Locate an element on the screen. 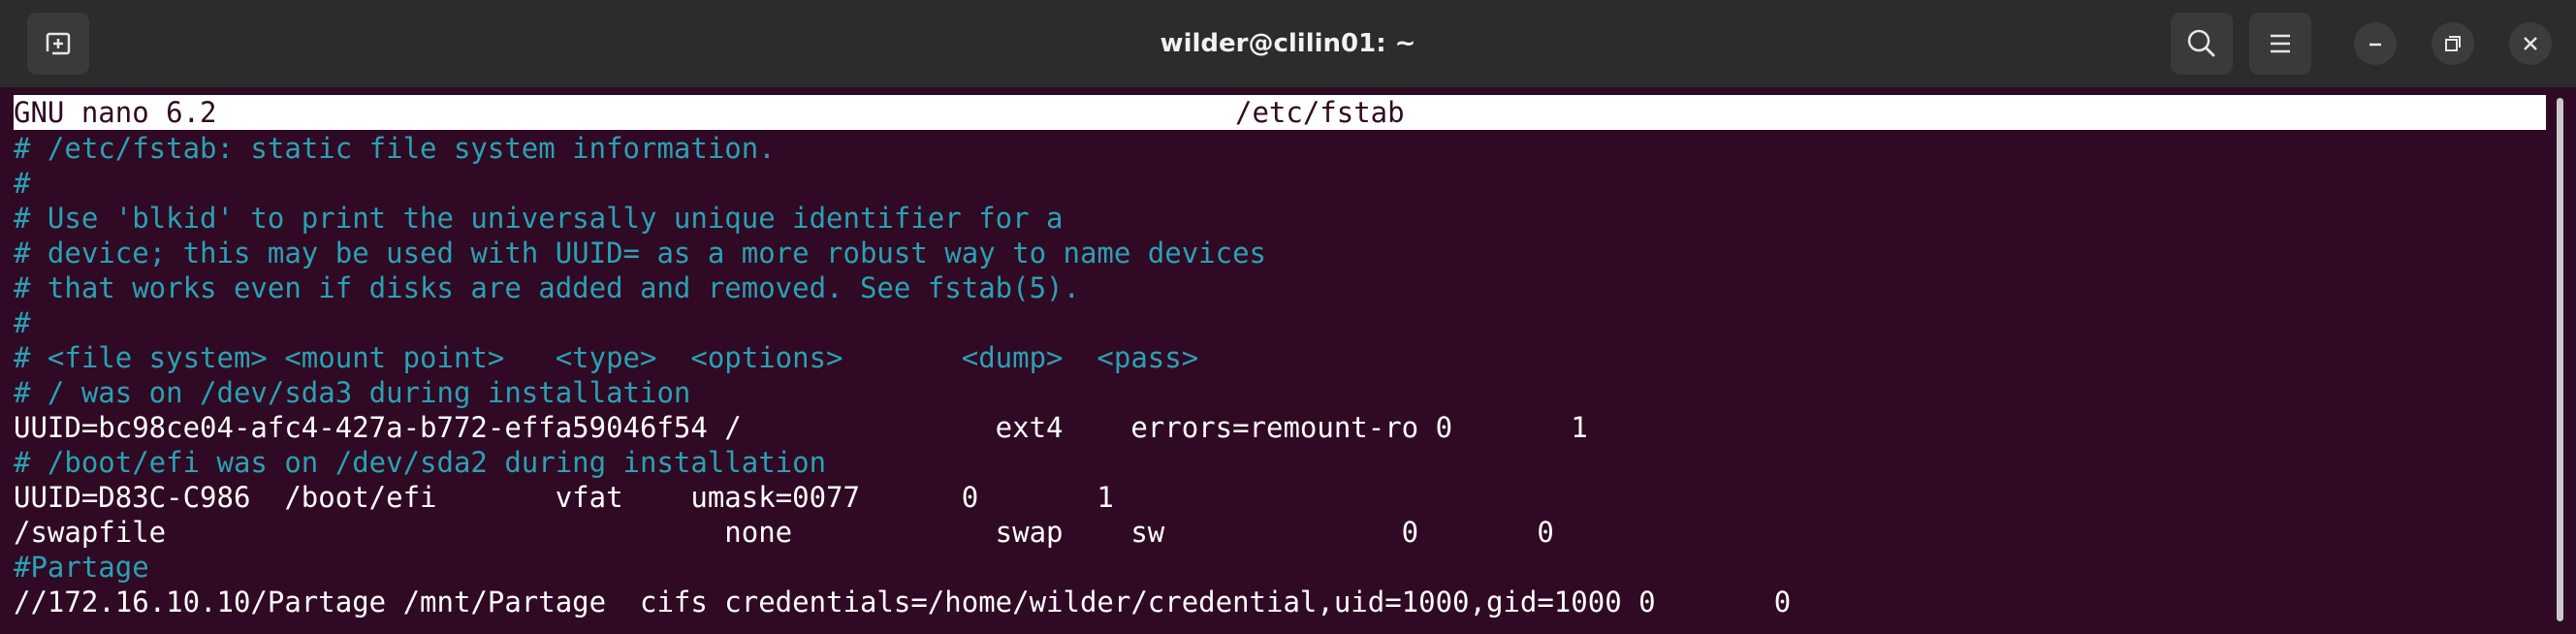  minimize-icon is located at coordinates (2375, 45).